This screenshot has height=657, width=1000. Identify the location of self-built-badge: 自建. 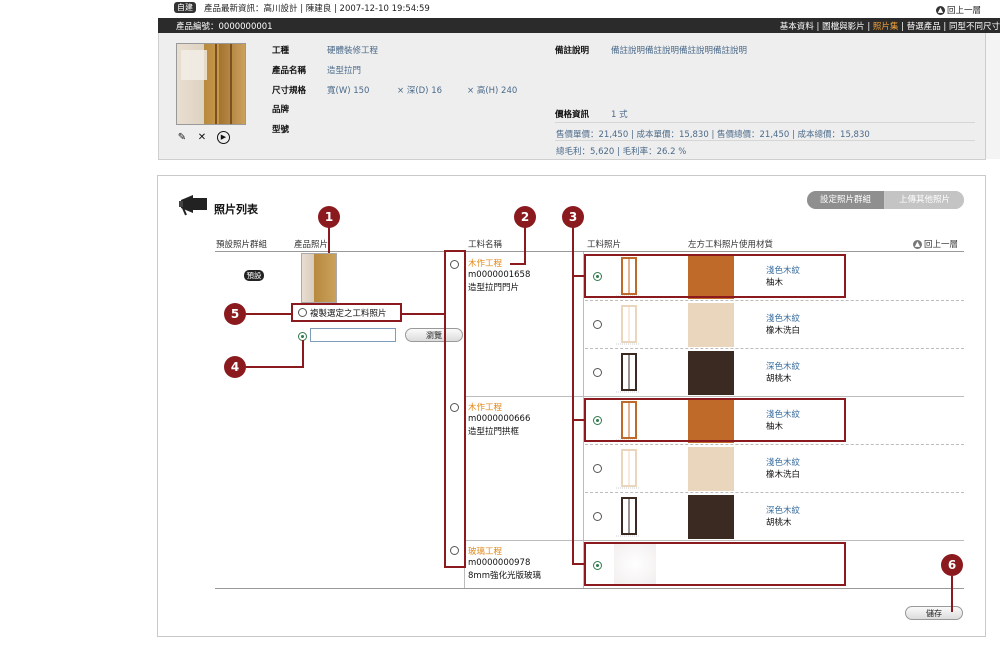
(185, 7).